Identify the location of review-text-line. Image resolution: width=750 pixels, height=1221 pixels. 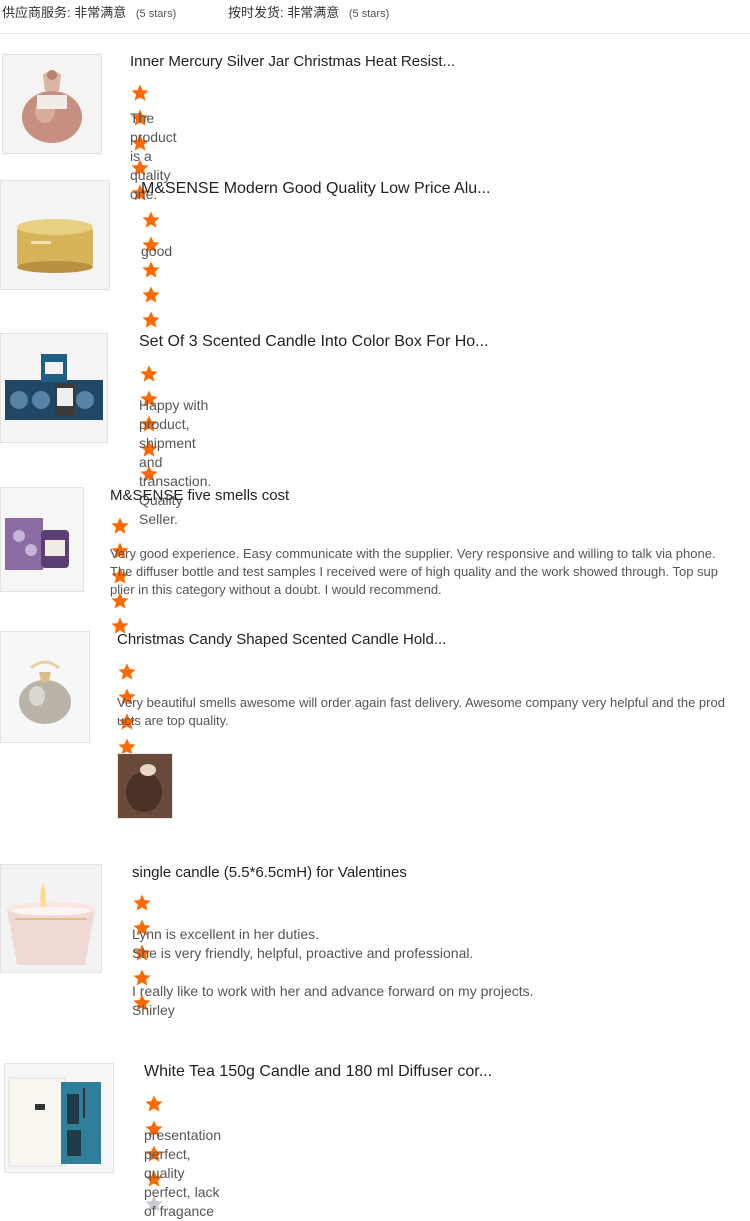
(432, 972).